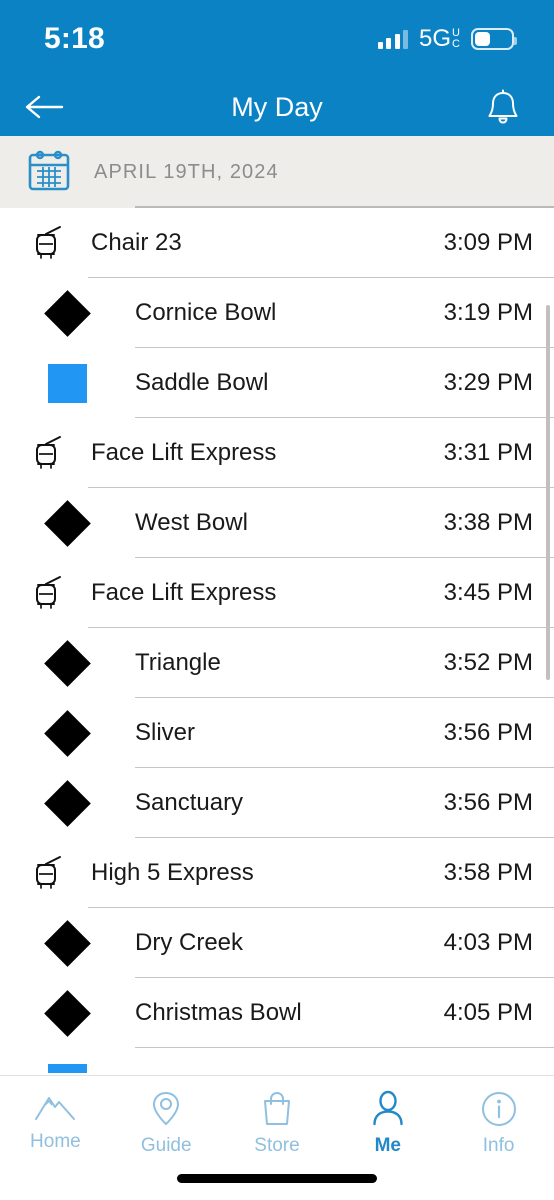  Describe the element at coordinates (55, 1141) in the screenshot. I see `tab-label: Home` at that location.